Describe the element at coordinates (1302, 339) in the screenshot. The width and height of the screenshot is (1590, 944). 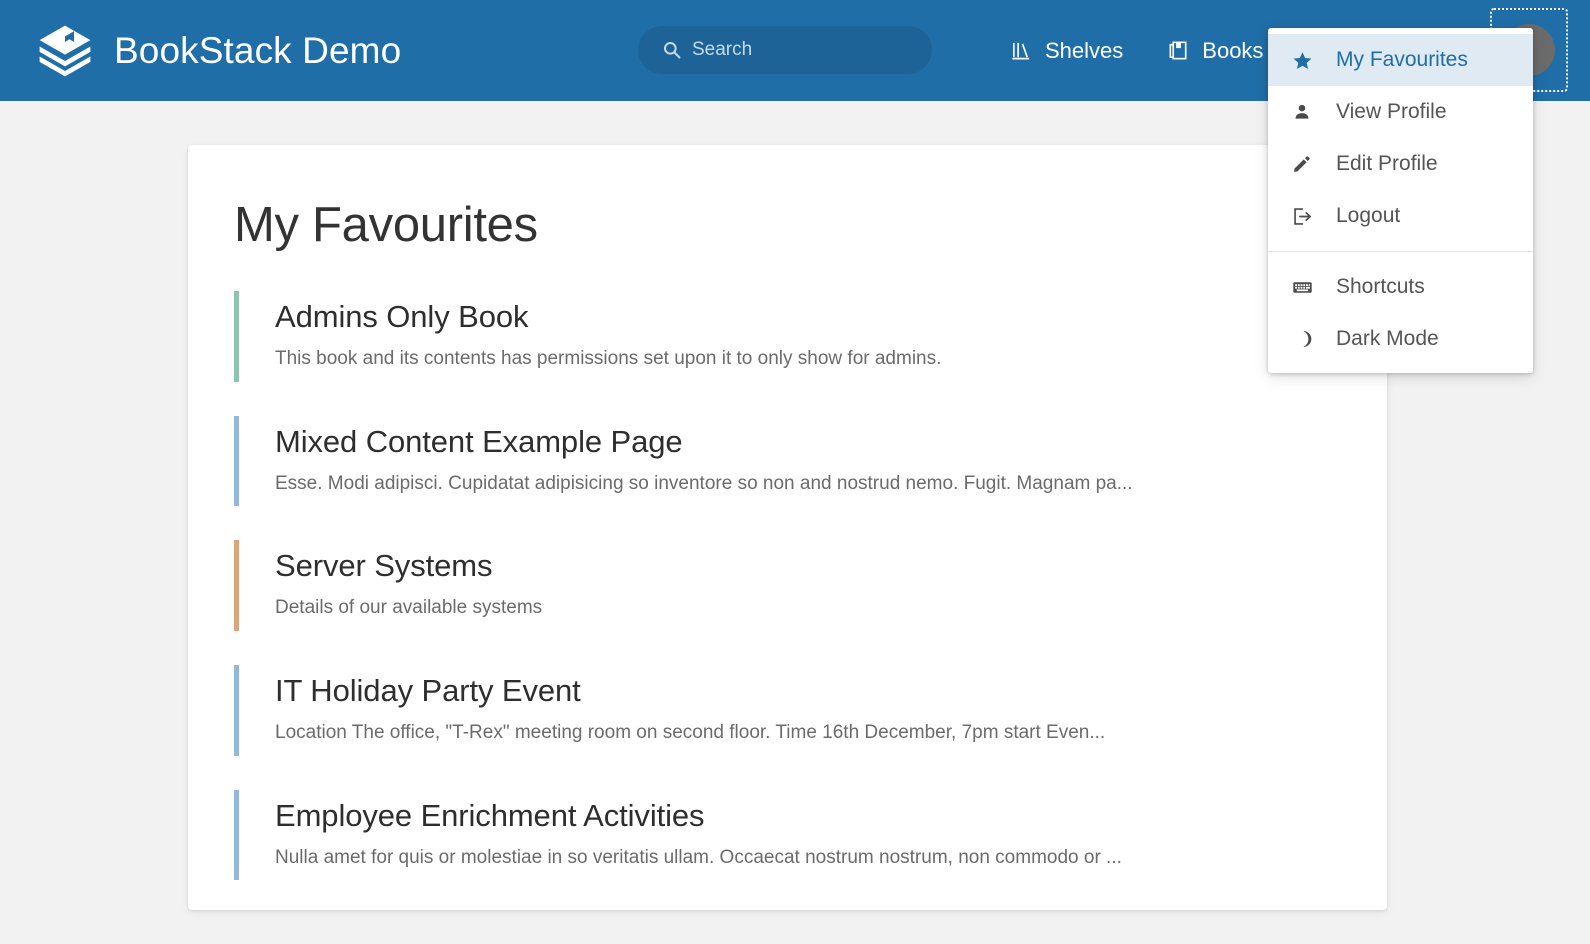
I see `moon-icon` at that location.